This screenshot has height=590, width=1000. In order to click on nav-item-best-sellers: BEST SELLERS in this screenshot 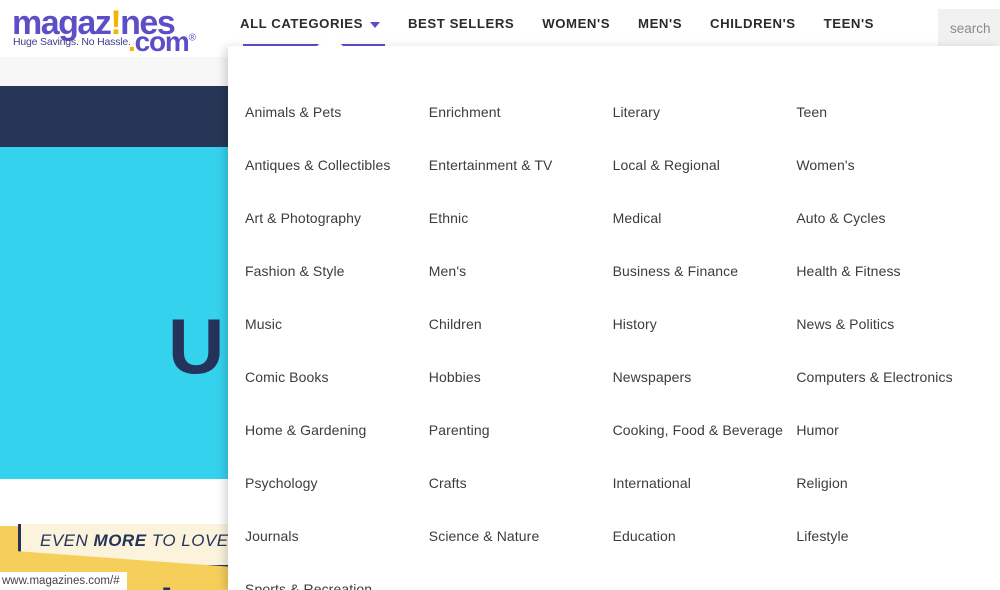, I will do `click(461, 24)`.